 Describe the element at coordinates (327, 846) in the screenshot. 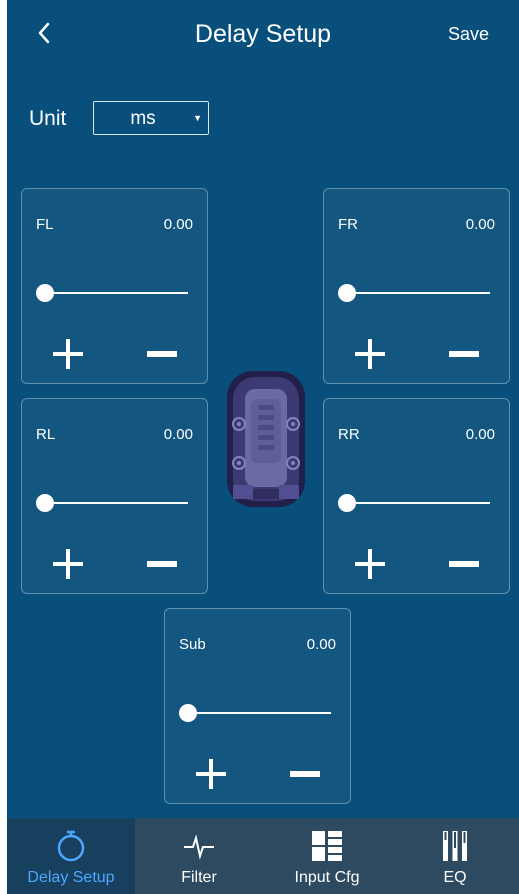

I see `grid-icon` at that location.